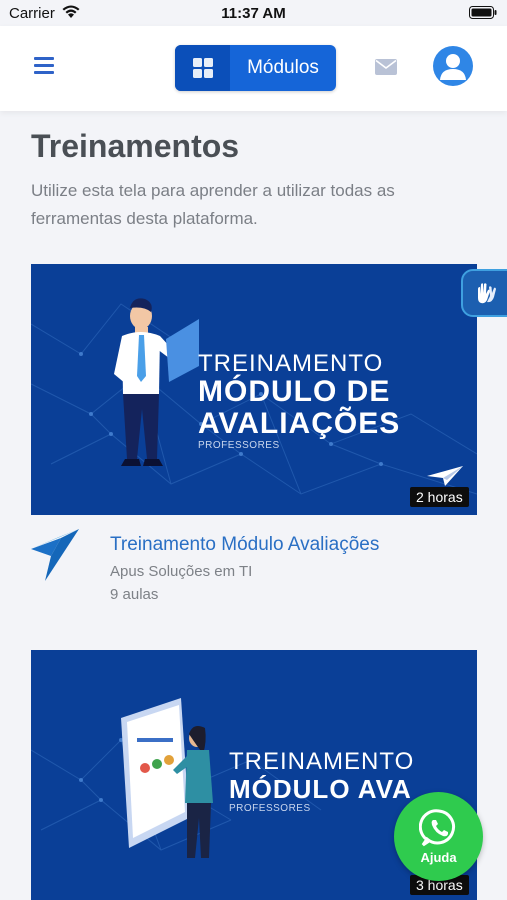 This screenshot has height=900, width=507. I want to click on course-author: Apus Soluções em TI, so click(181, 571).